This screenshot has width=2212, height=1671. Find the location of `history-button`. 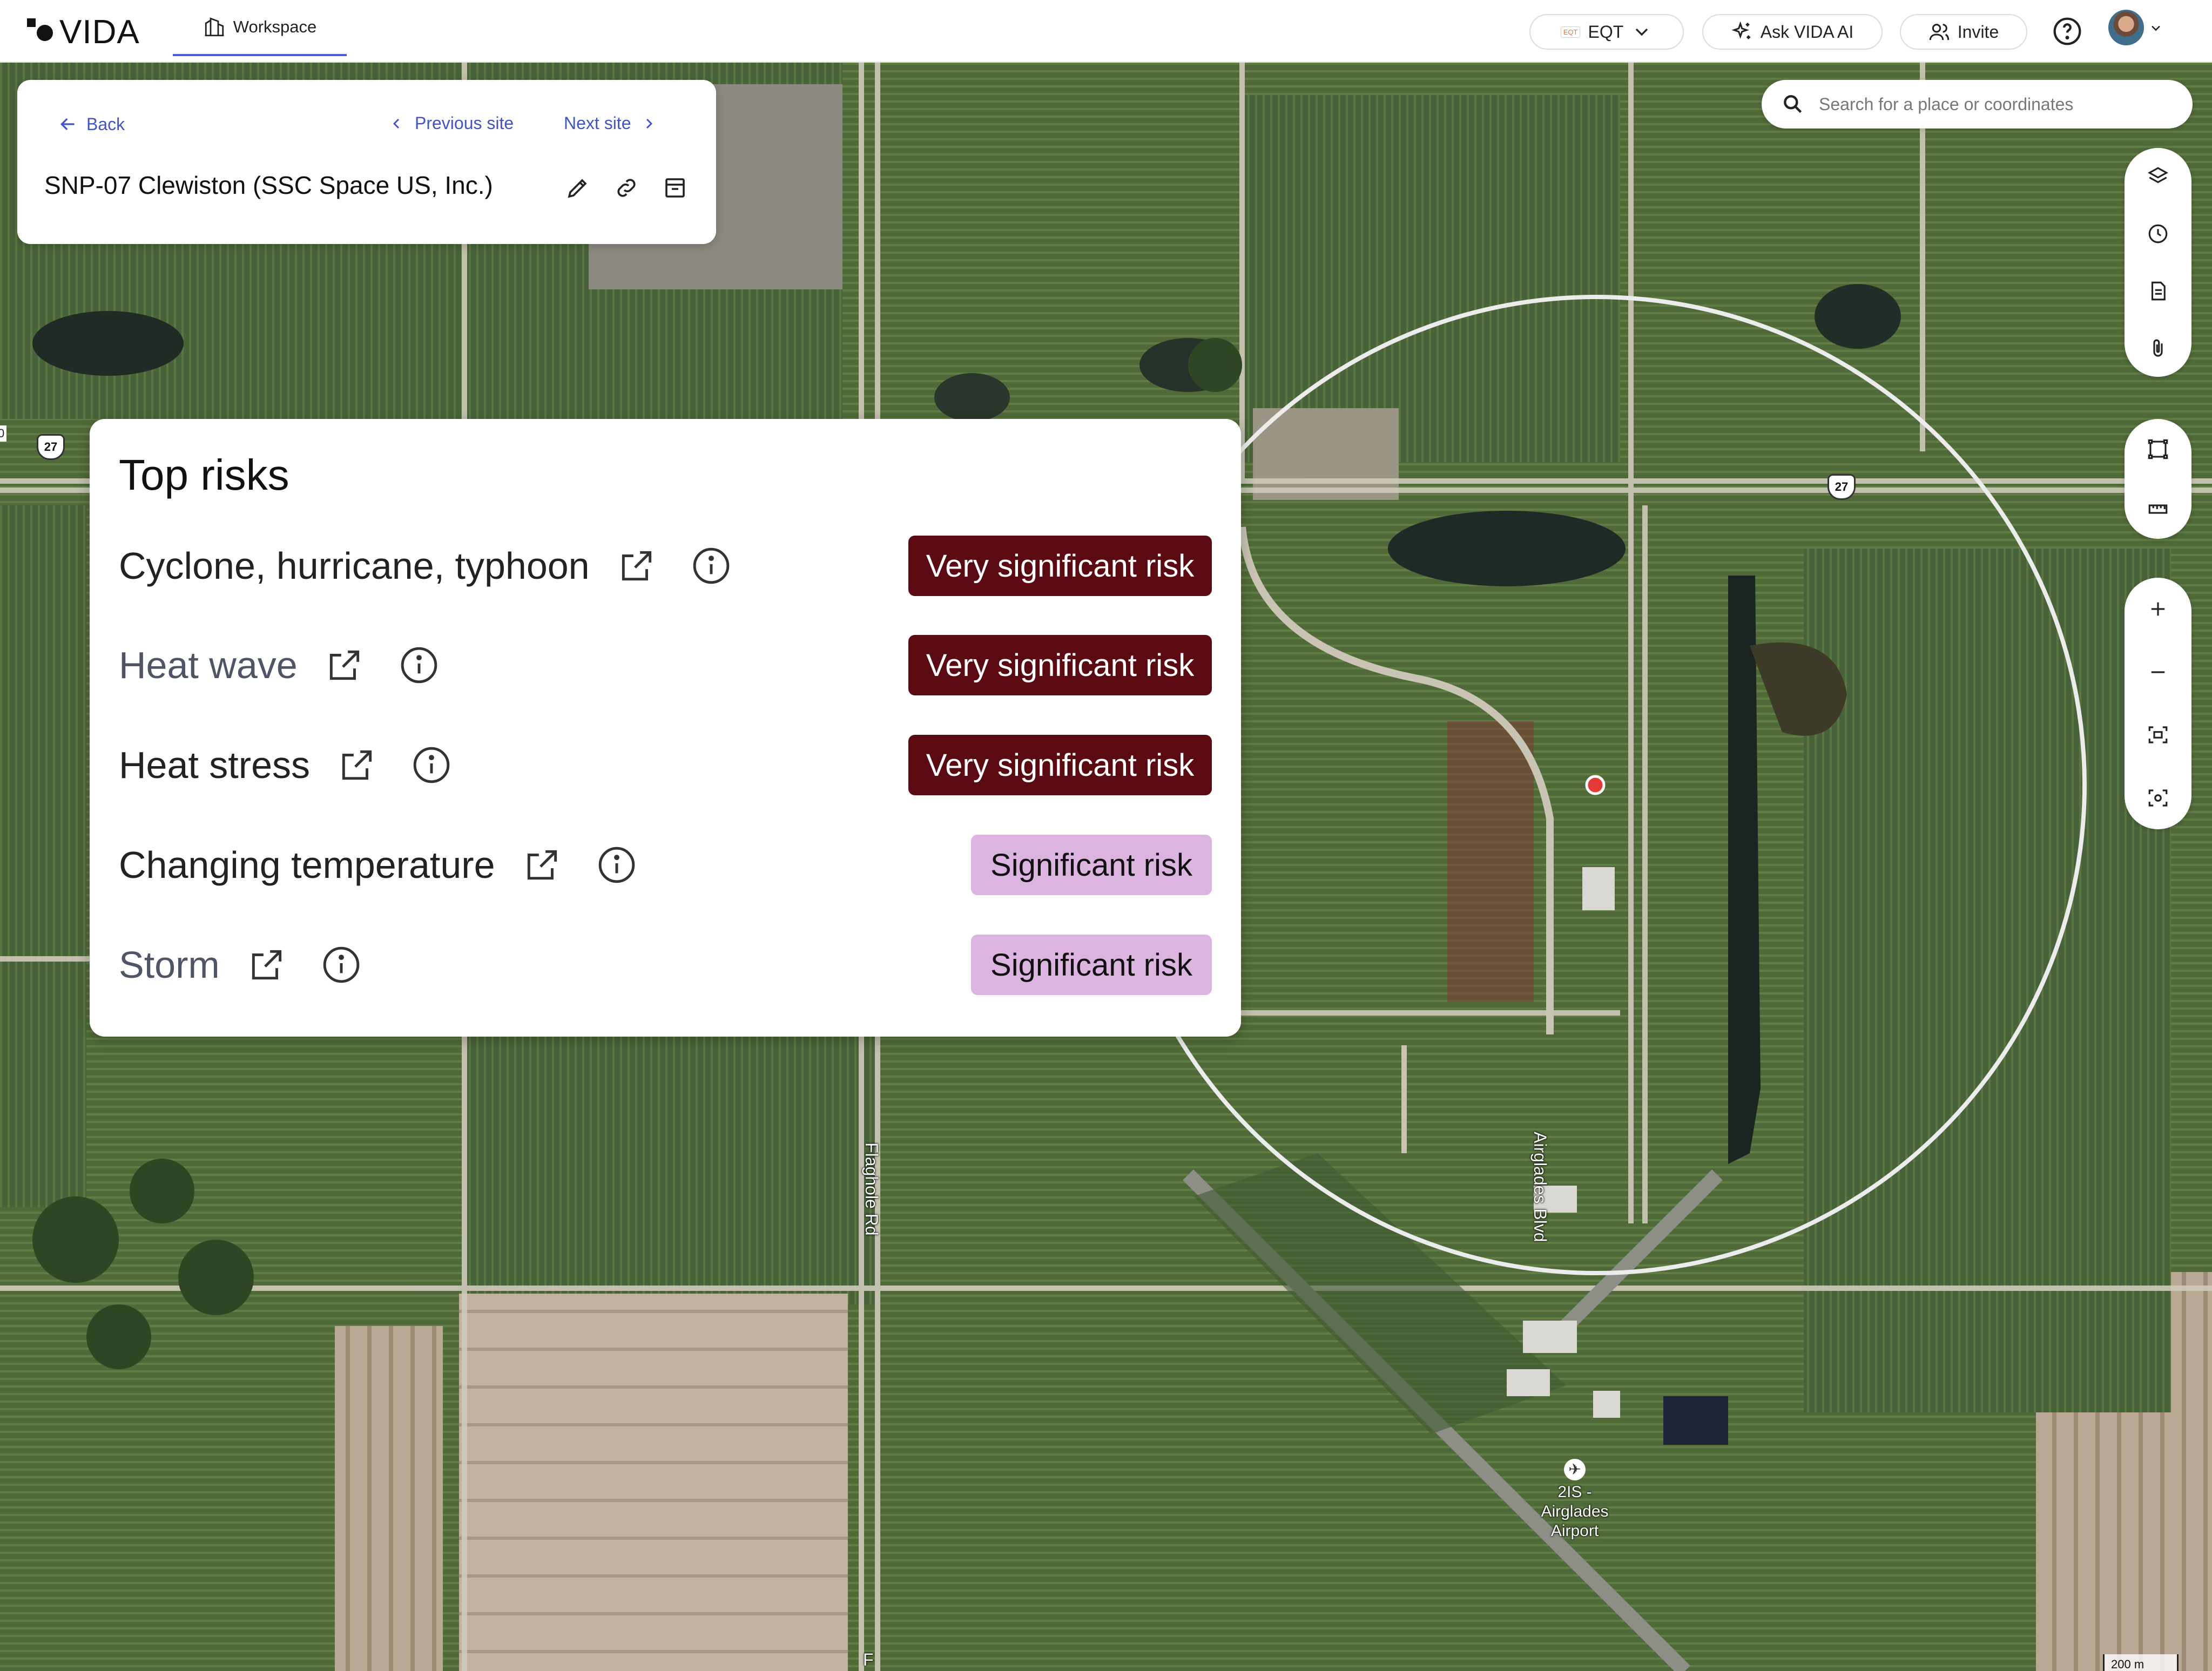

history-button is located at coordinates (2158, 234).